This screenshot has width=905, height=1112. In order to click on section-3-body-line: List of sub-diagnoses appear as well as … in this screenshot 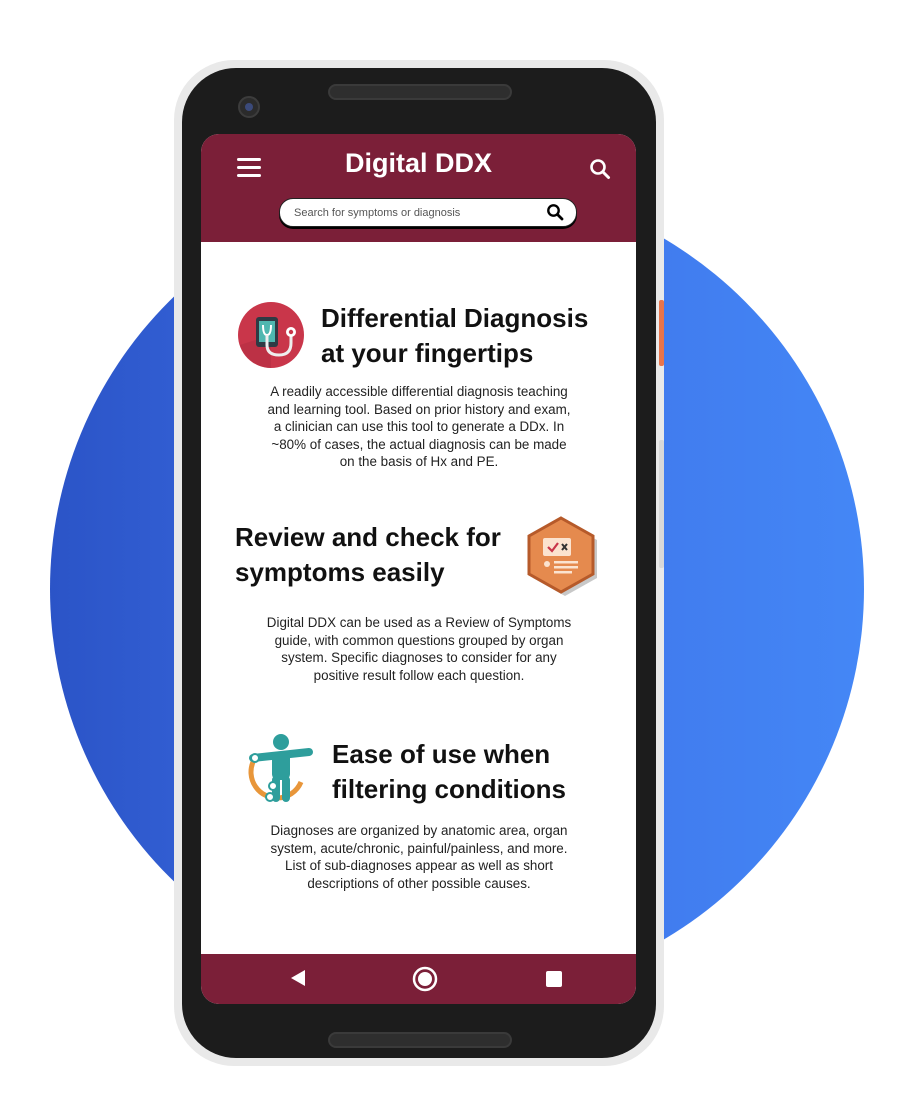, I will do `click(419, 865)`.